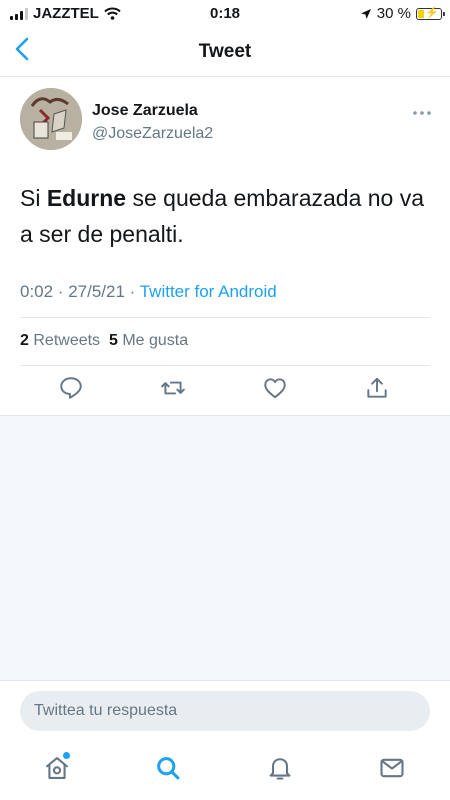 This screenshot has width=450, height=800. Describe the element at coordinates (421, 13) in the screenshot. I see `battery-fill` at that location.